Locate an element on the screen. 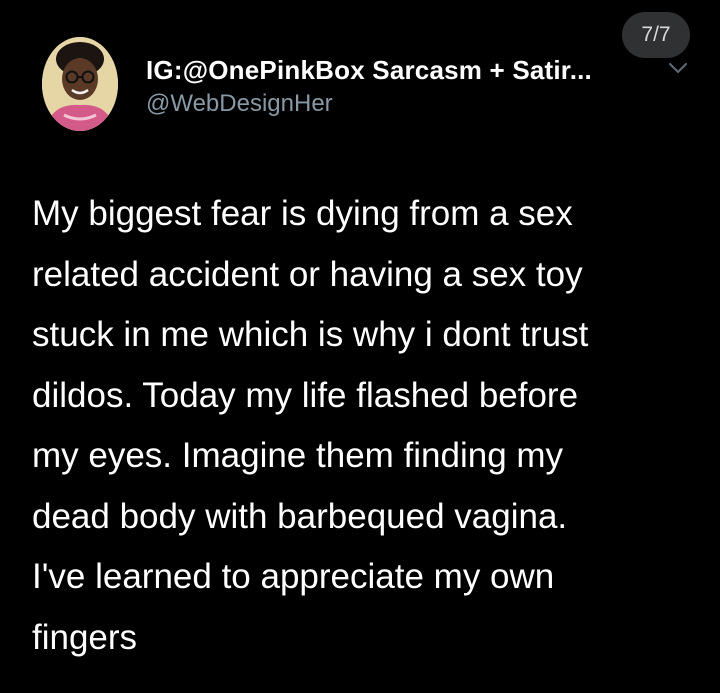 This screenshot has width=720, height=693. user-handle: @WebDesignHer is located at coordinates (239, 104).